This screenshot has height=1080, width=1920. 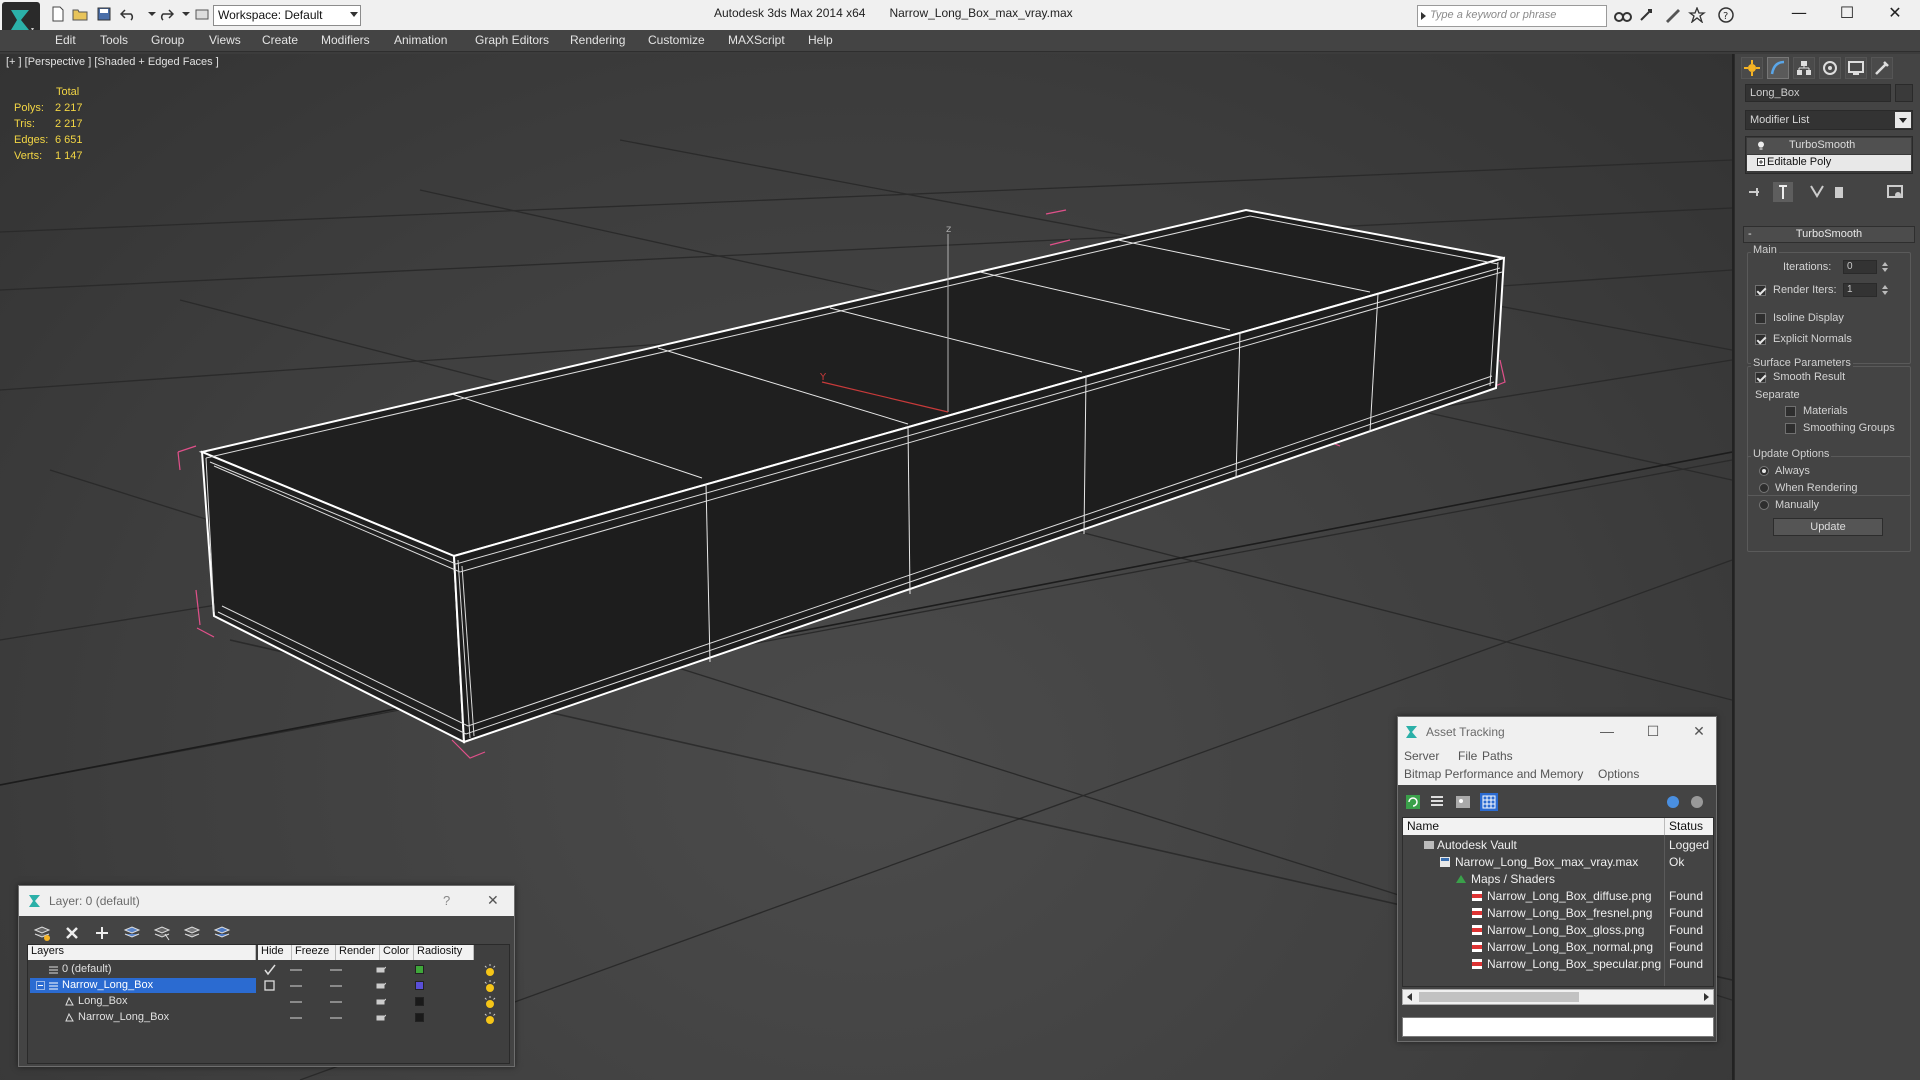 What do you see at coordinates (1830, 68) in the screenshot?
I see `motion-tab-icon` at bounding box center [1830, 68].